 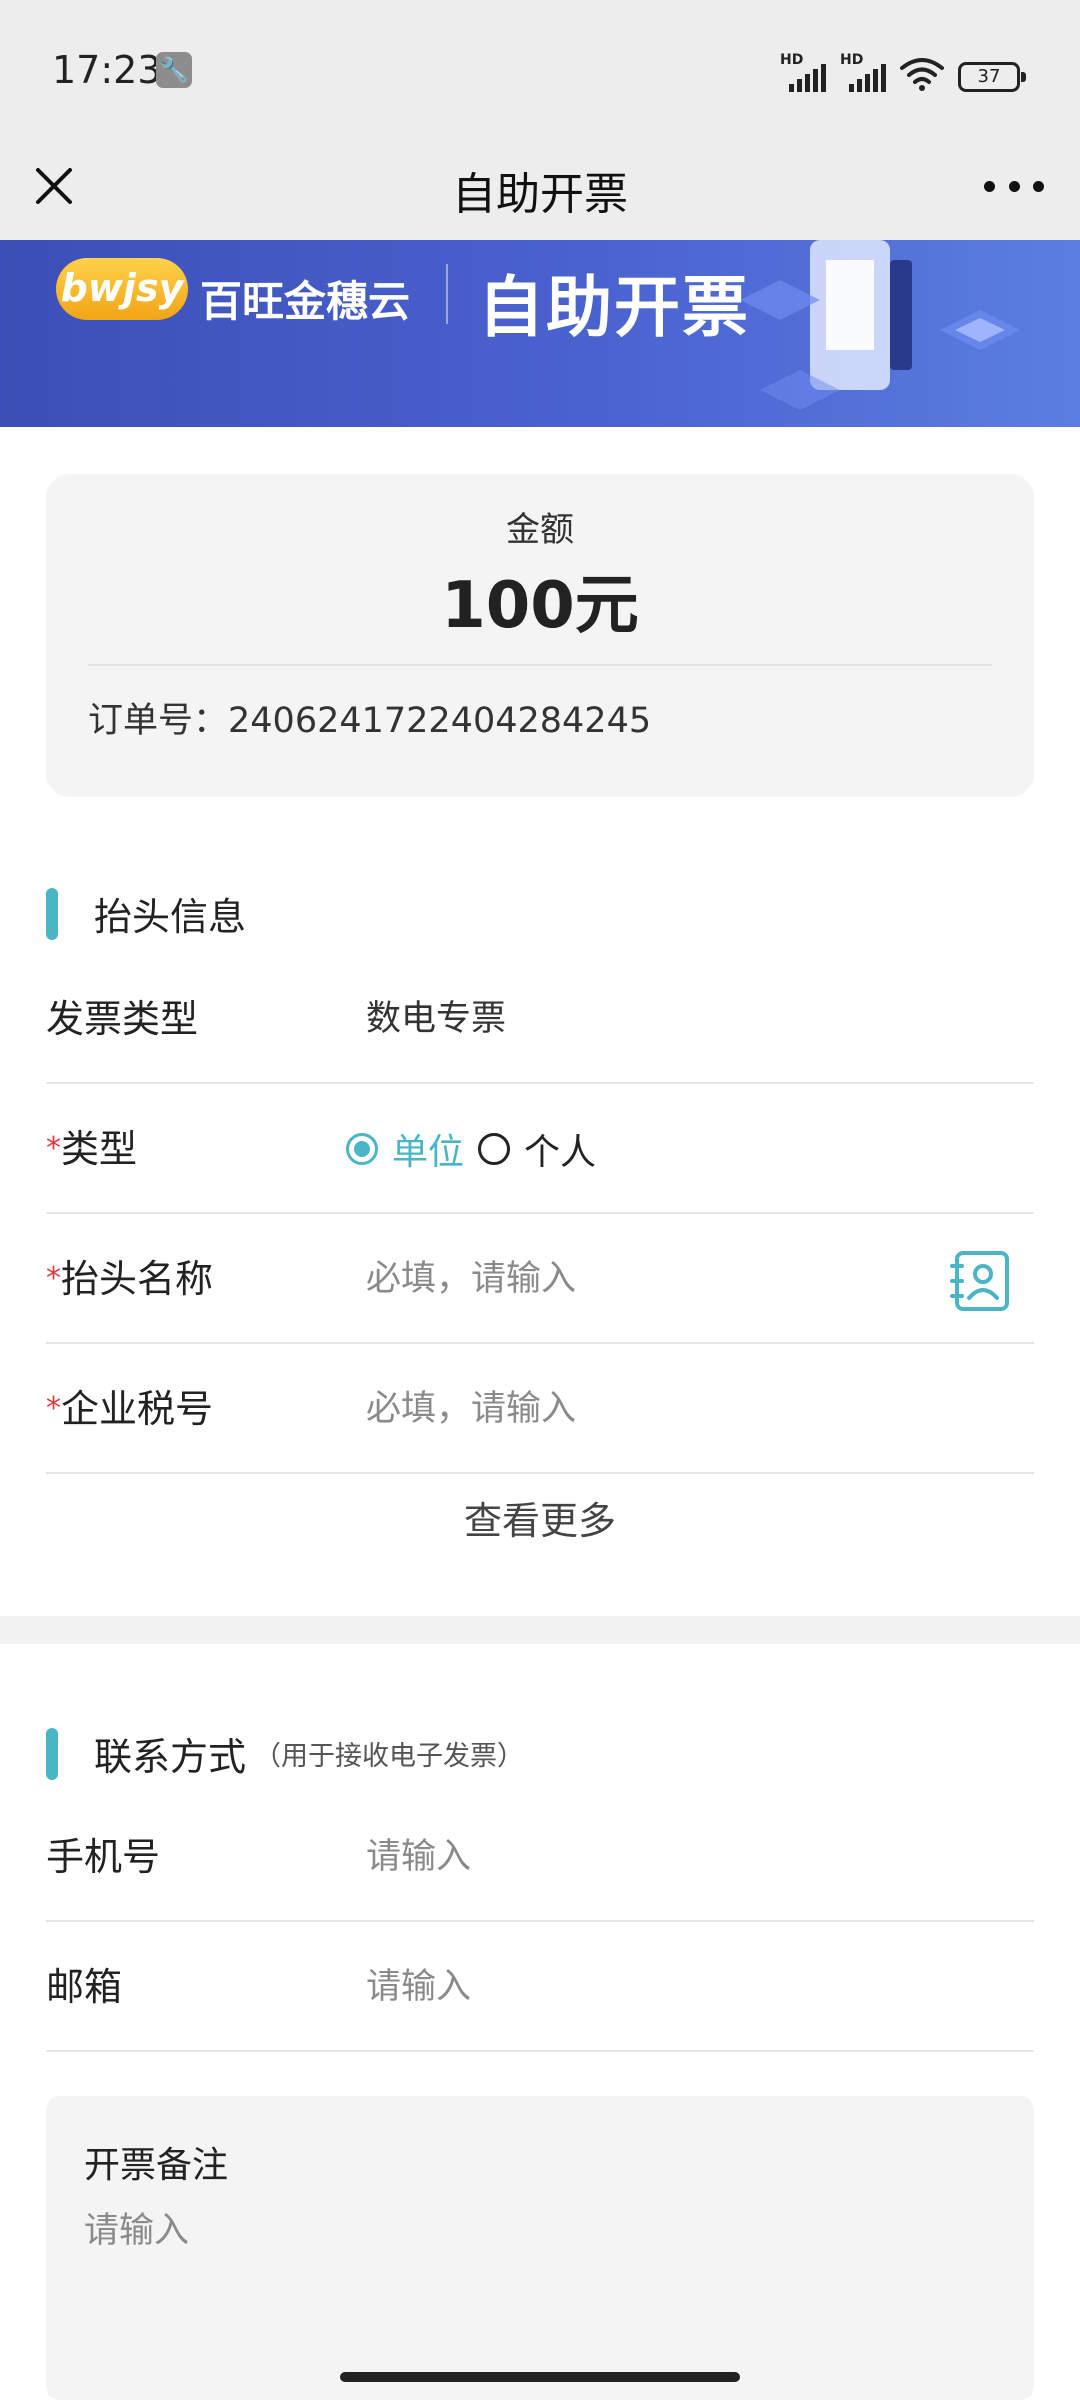 What do you see at coordinates (540, 1019) in the screenshot?
I see `invoice-type-row: 发票类型 数电专票` at bounding box center [540, 1019].